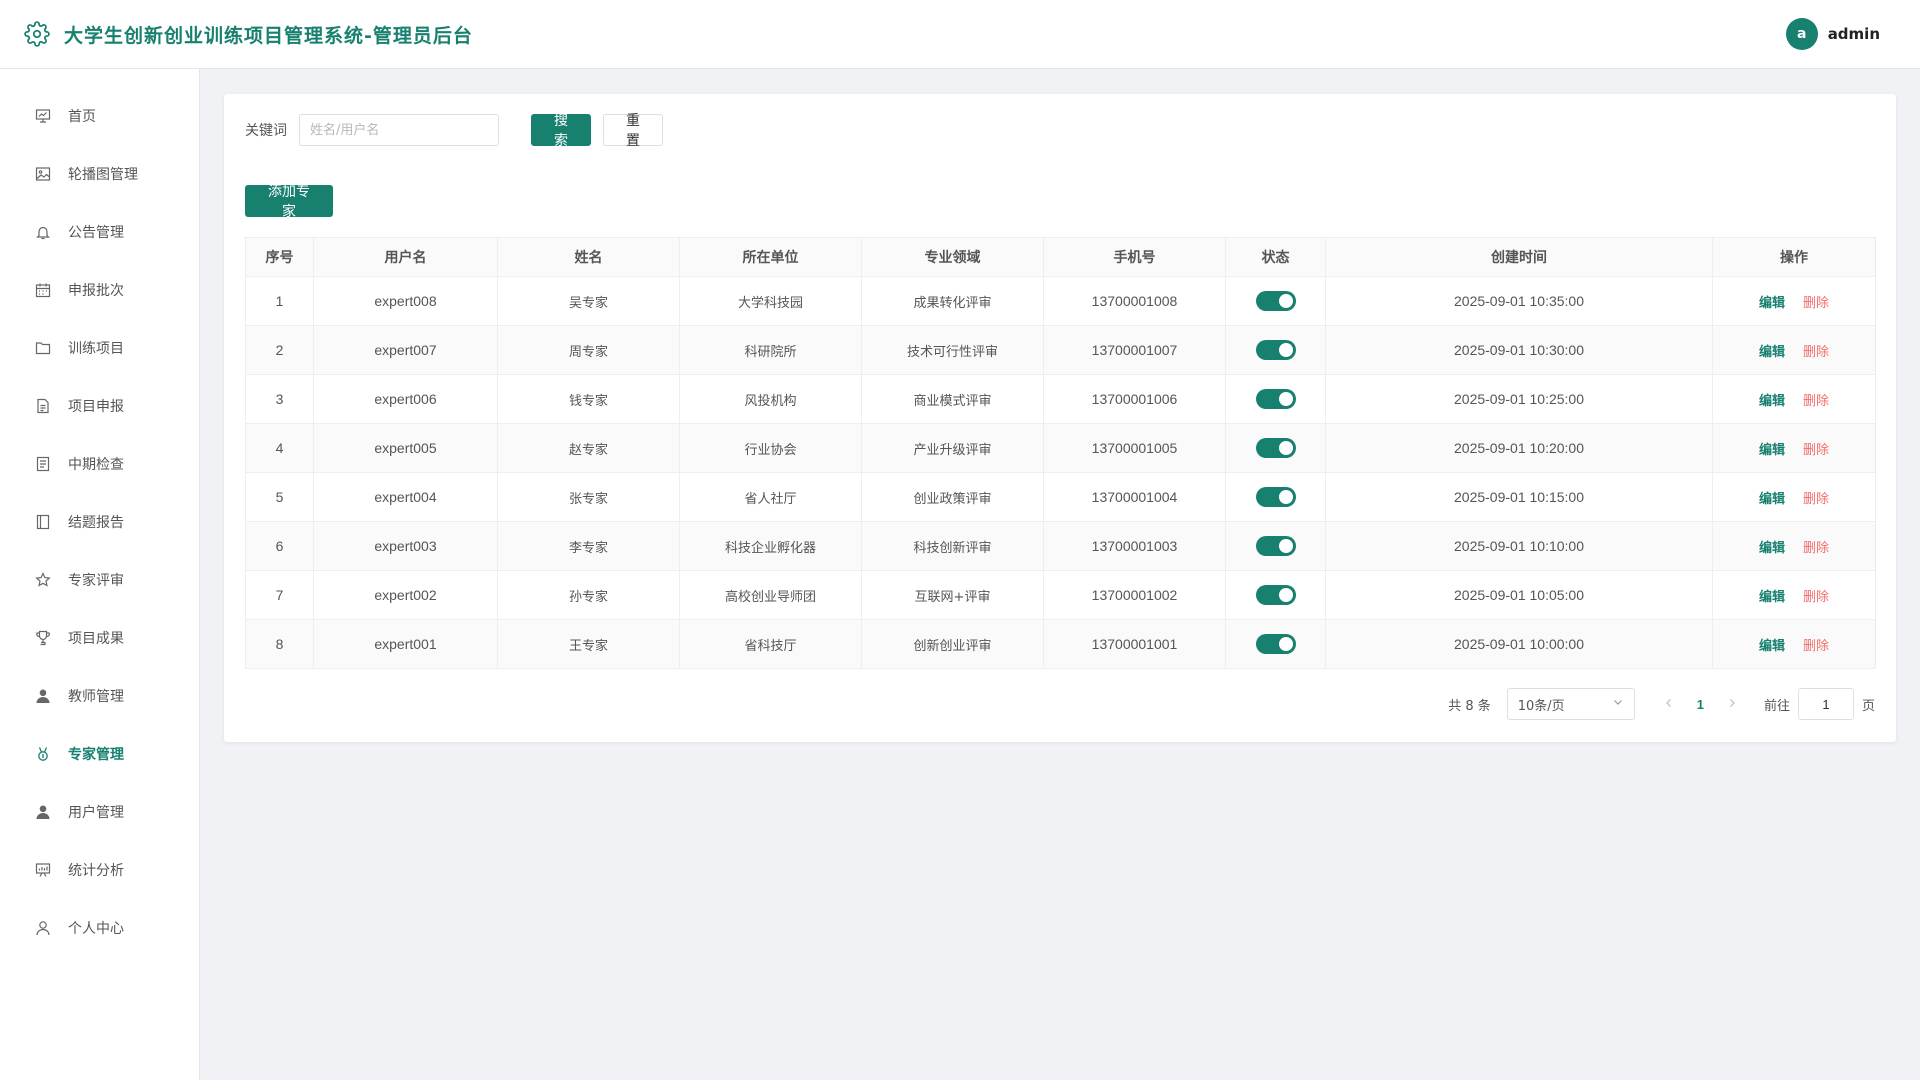 Image resolution: width=1920 pixels, height=1080 pixels. I want to click on add-expert-button: 添加专家, so click(289, 202).